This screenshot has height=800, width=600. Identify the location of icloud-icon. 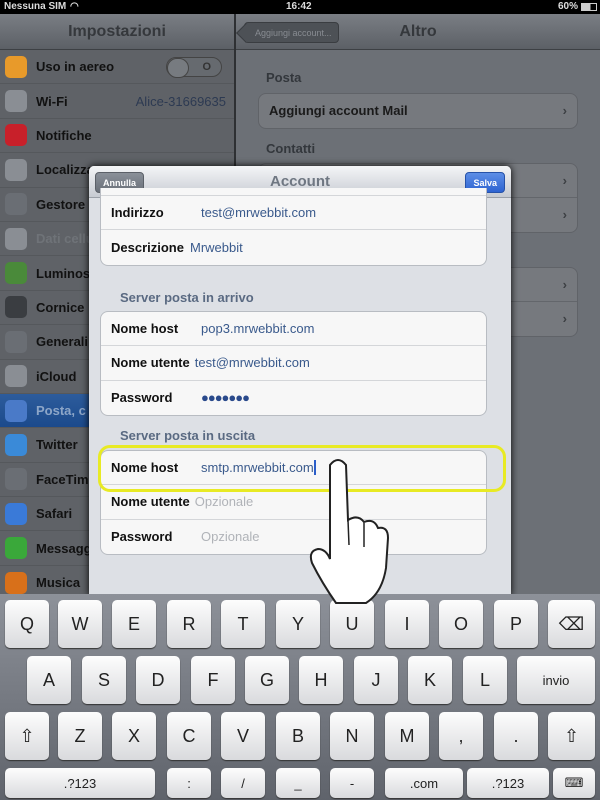
(16, 376).